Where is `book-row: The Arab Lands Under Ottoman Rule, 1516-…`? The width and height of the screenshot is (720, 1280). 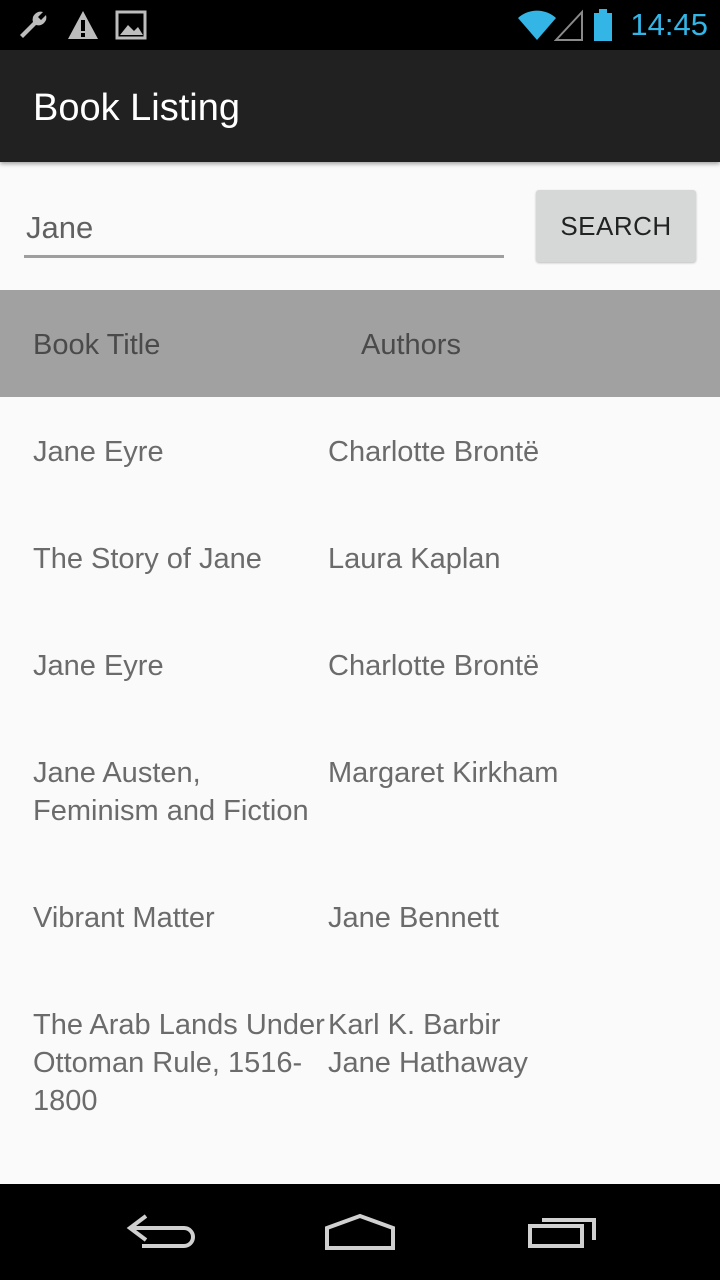
book-row: The Arab Lands Under Ottoman Rule, 1516-… is located at coordinates (360, 1061).